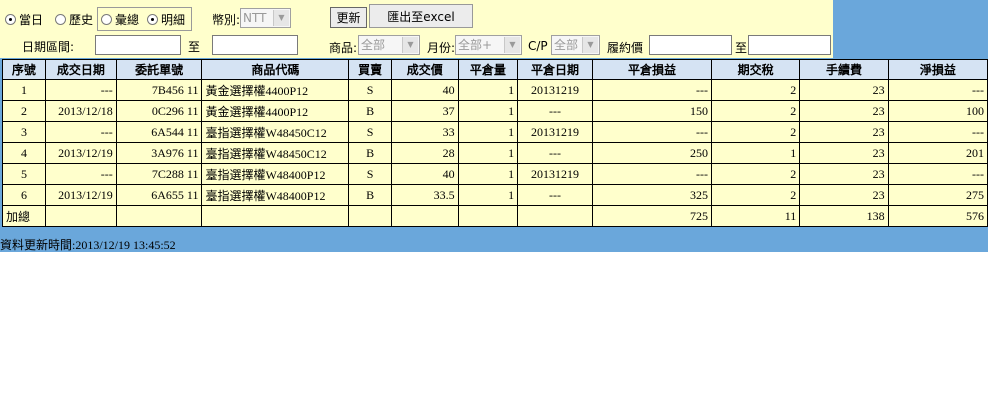 This screenshot has height=400, width=988. Describe the element at coordinates (625, 48) in the screenshot. I see `strike-label: 履約價` at that location.